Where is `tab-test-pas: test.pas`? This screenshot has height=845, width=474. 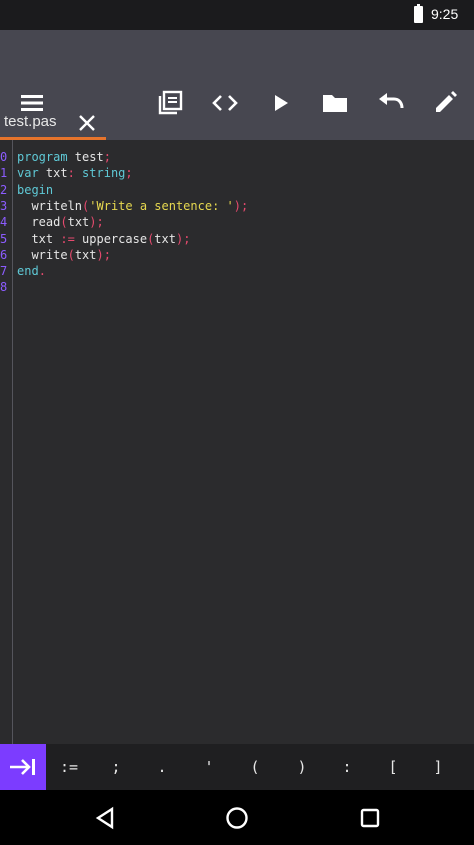
tab-test-pas: test.pas is located at coordinates (53, 122).